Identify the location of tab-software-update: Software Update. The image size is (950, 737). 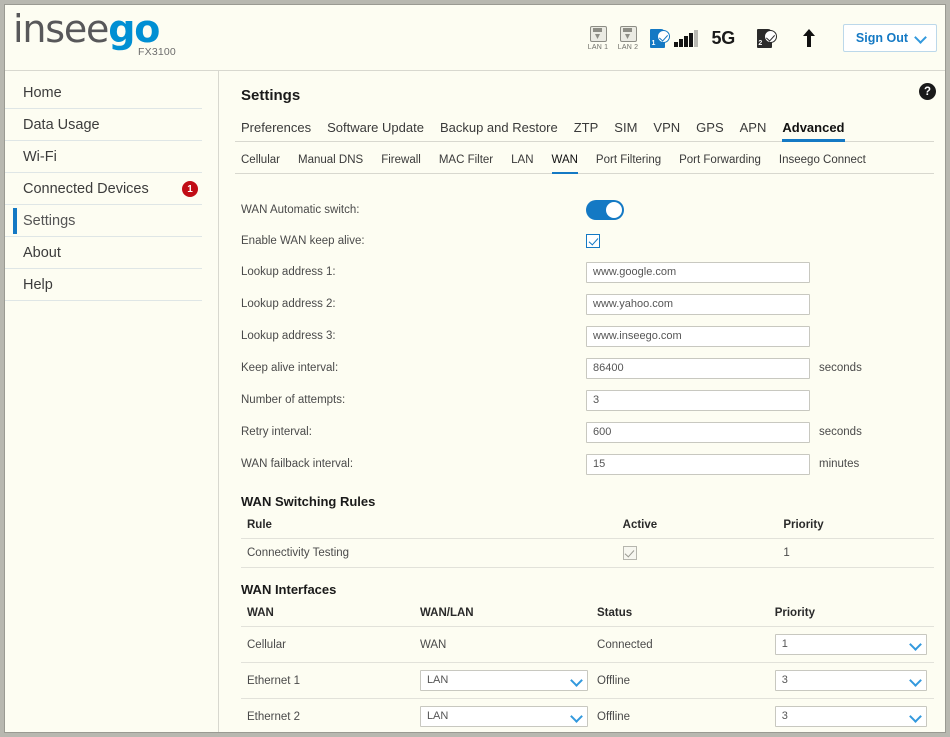
(375, 130).